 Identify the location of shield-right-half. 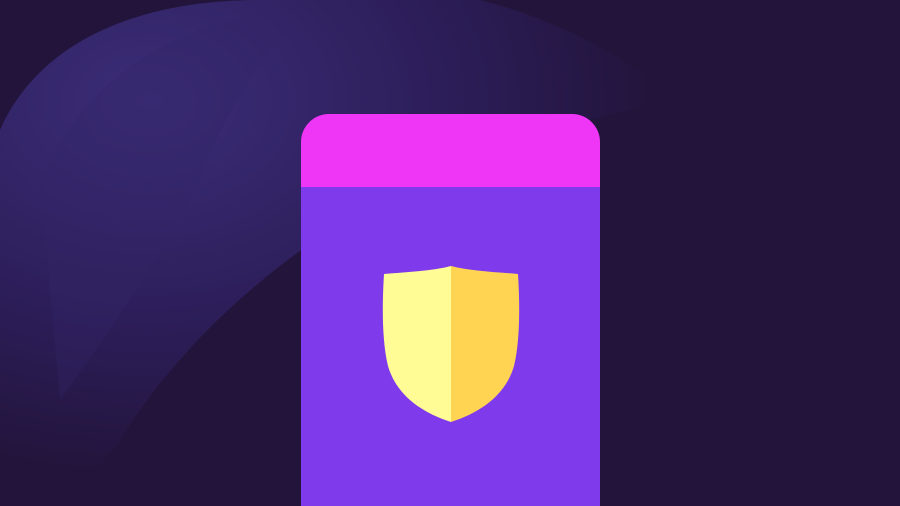
(485, 344).